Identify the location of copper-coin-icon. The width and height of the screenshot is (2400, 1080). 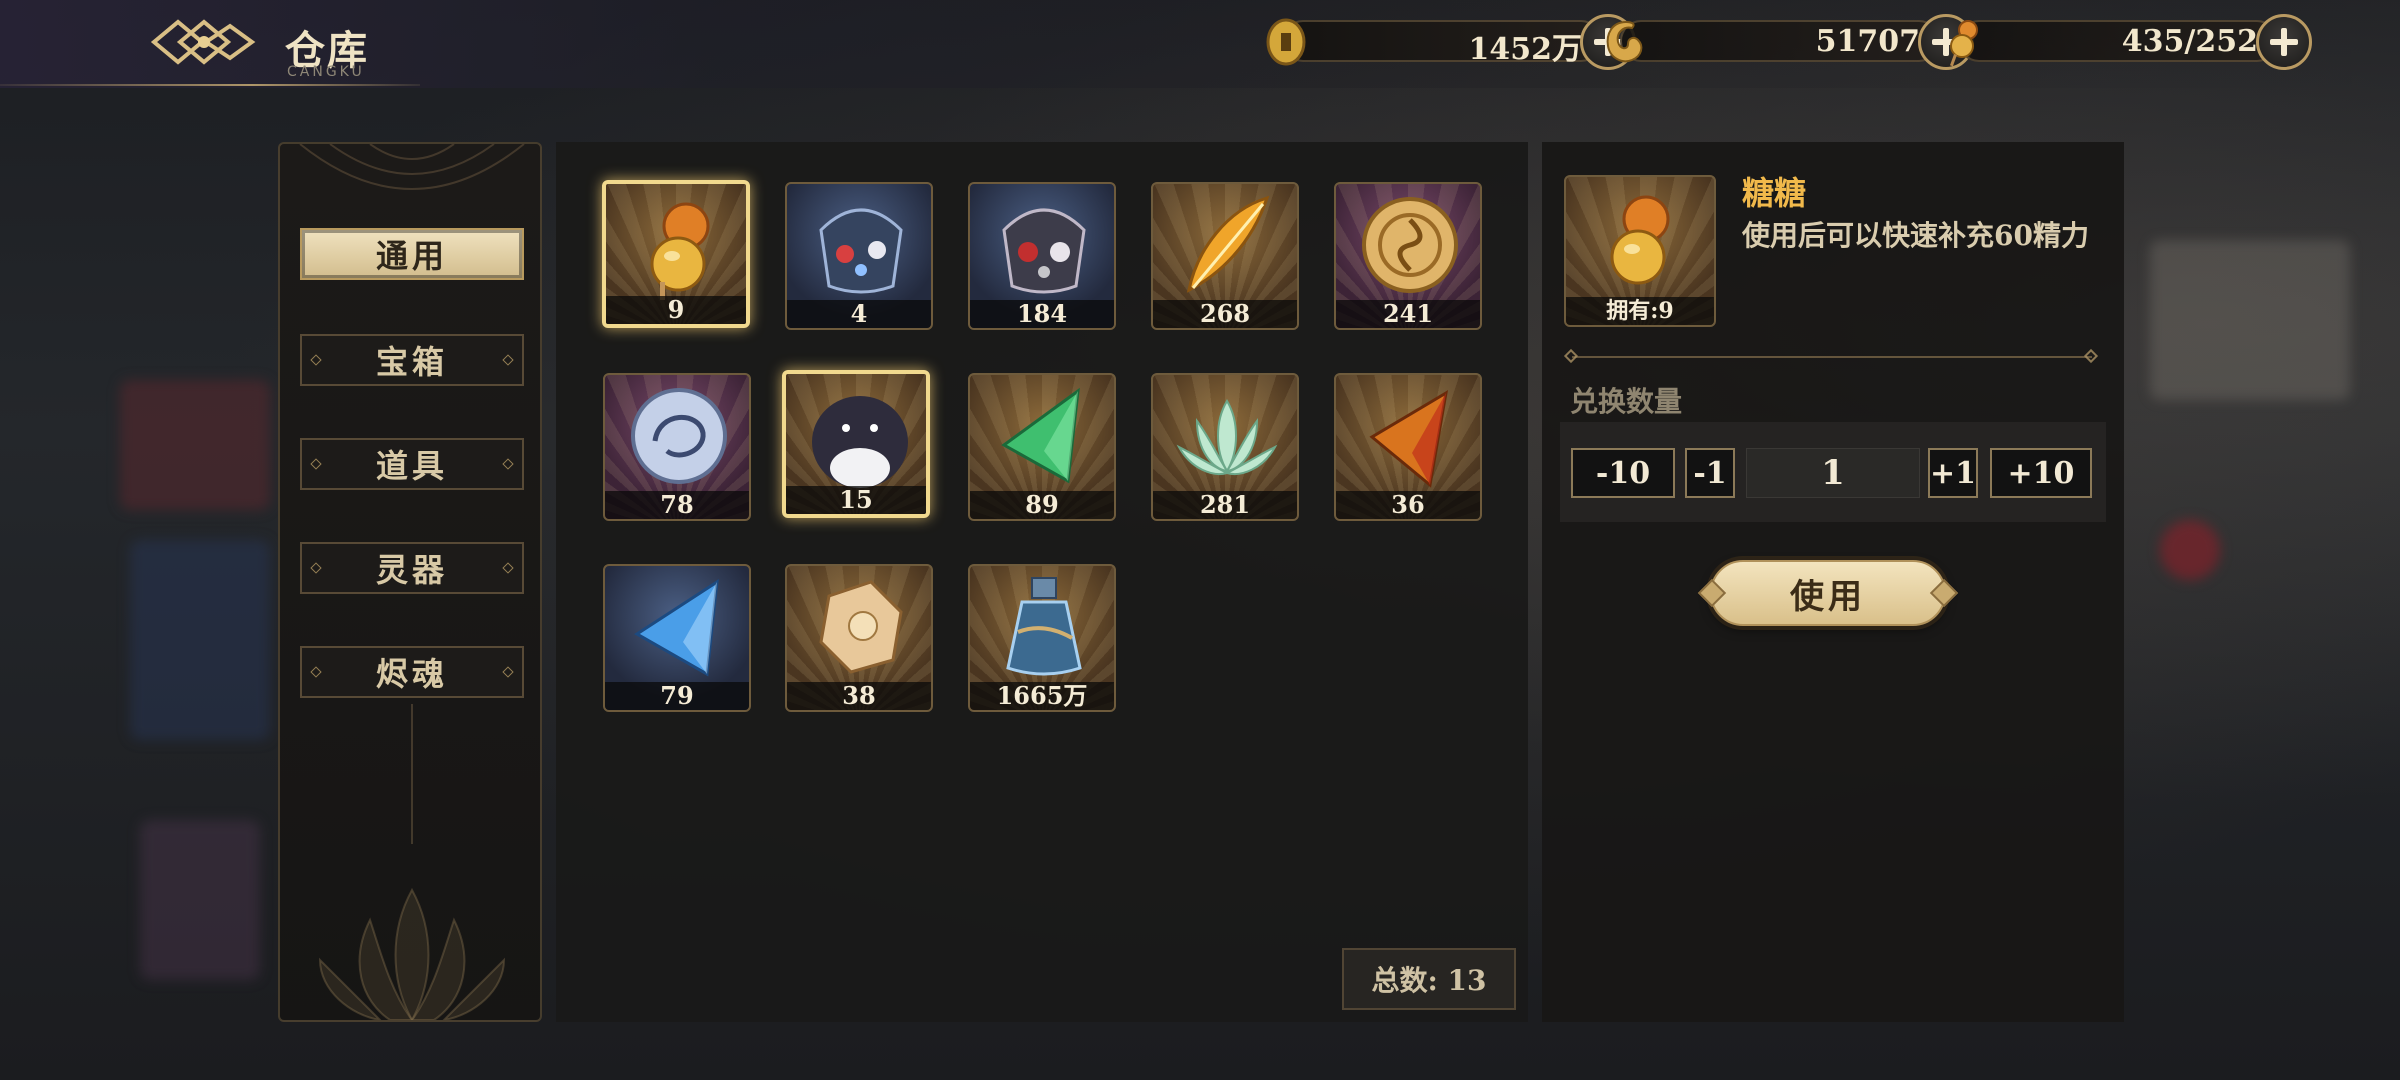
(1286, 42).